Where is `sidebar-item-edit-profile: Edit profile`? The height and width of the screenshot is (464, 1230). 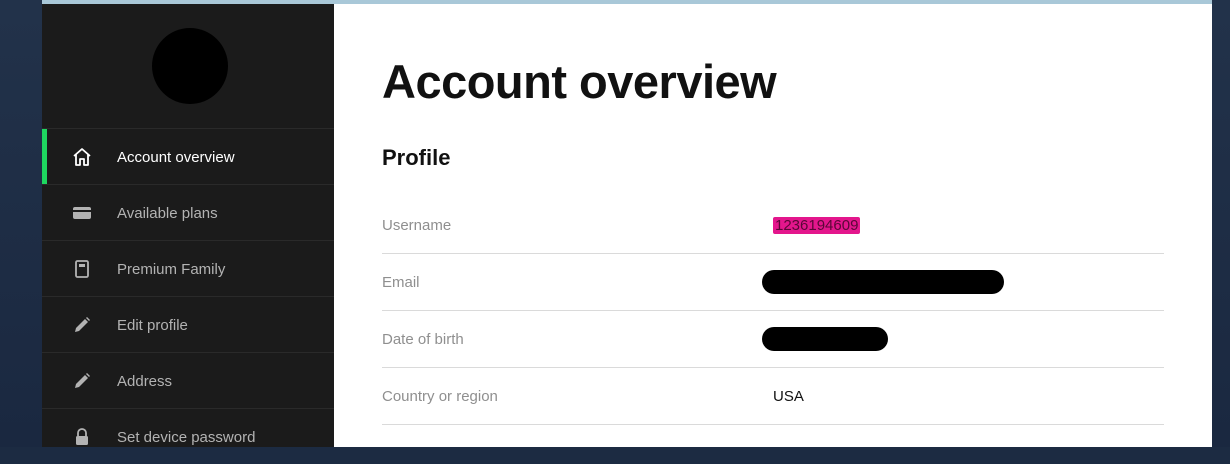
sidebar-item-edit-profile: Edit profile is located at coordinates (188, 324).